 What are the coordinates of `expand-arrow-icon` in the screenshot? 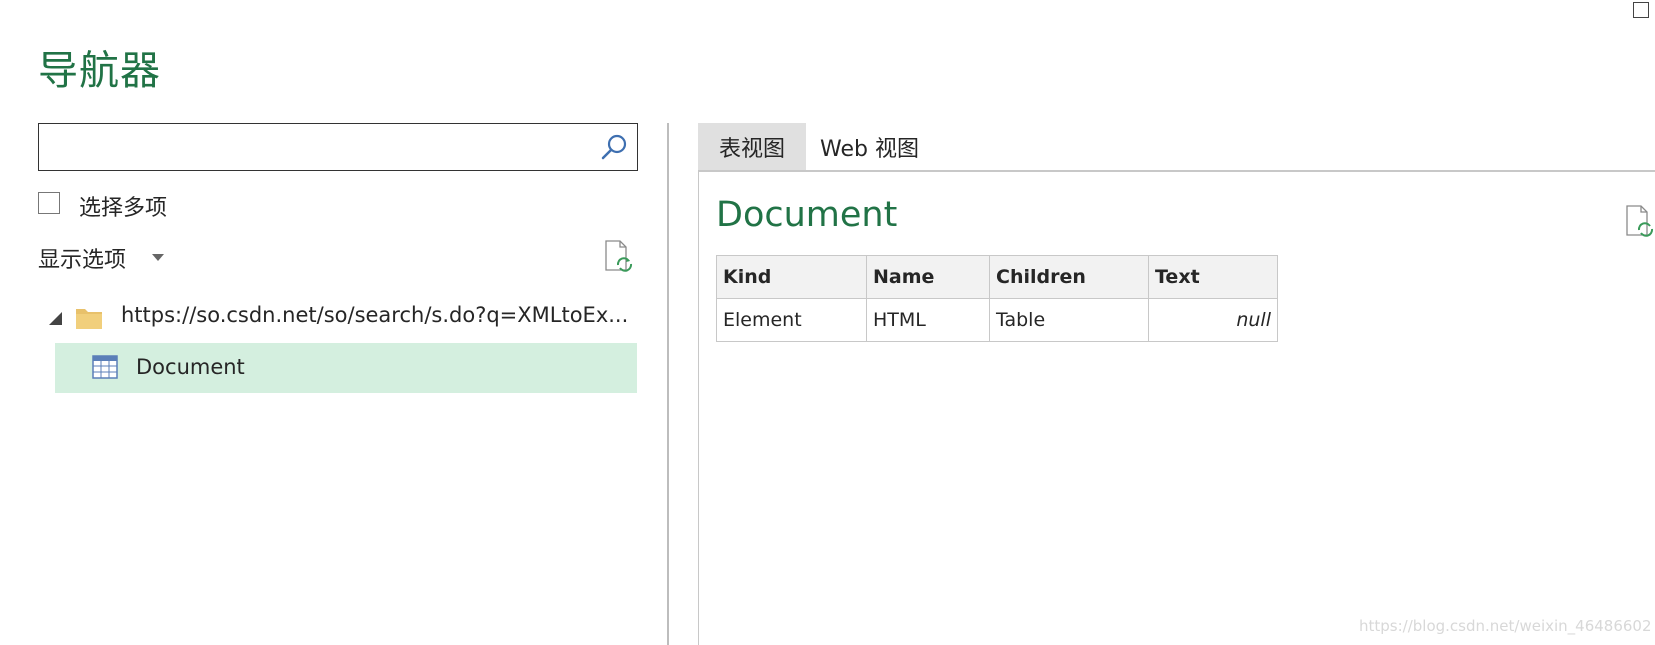 It's located at (55, 318).